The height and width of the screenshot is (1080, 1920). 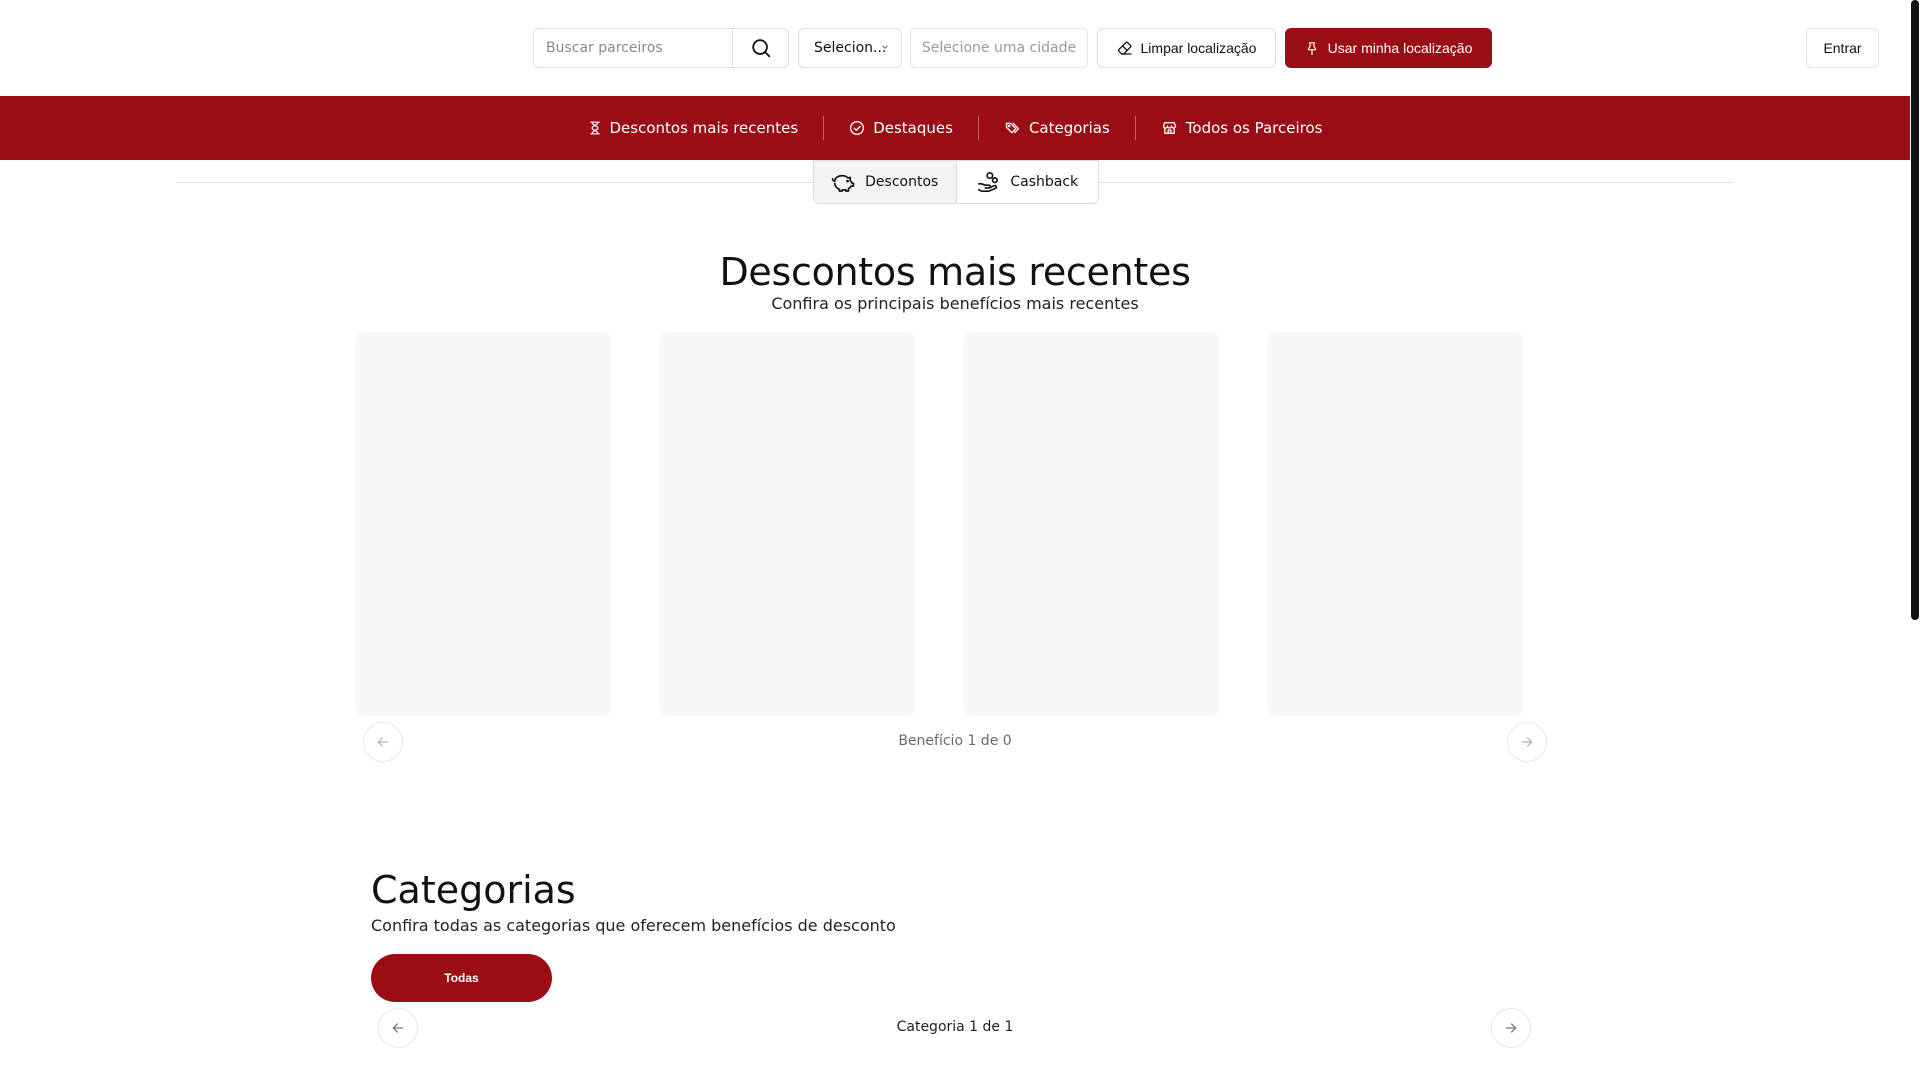 I want to click on tab-discounts: Descontos, so click(x=885, y=182).